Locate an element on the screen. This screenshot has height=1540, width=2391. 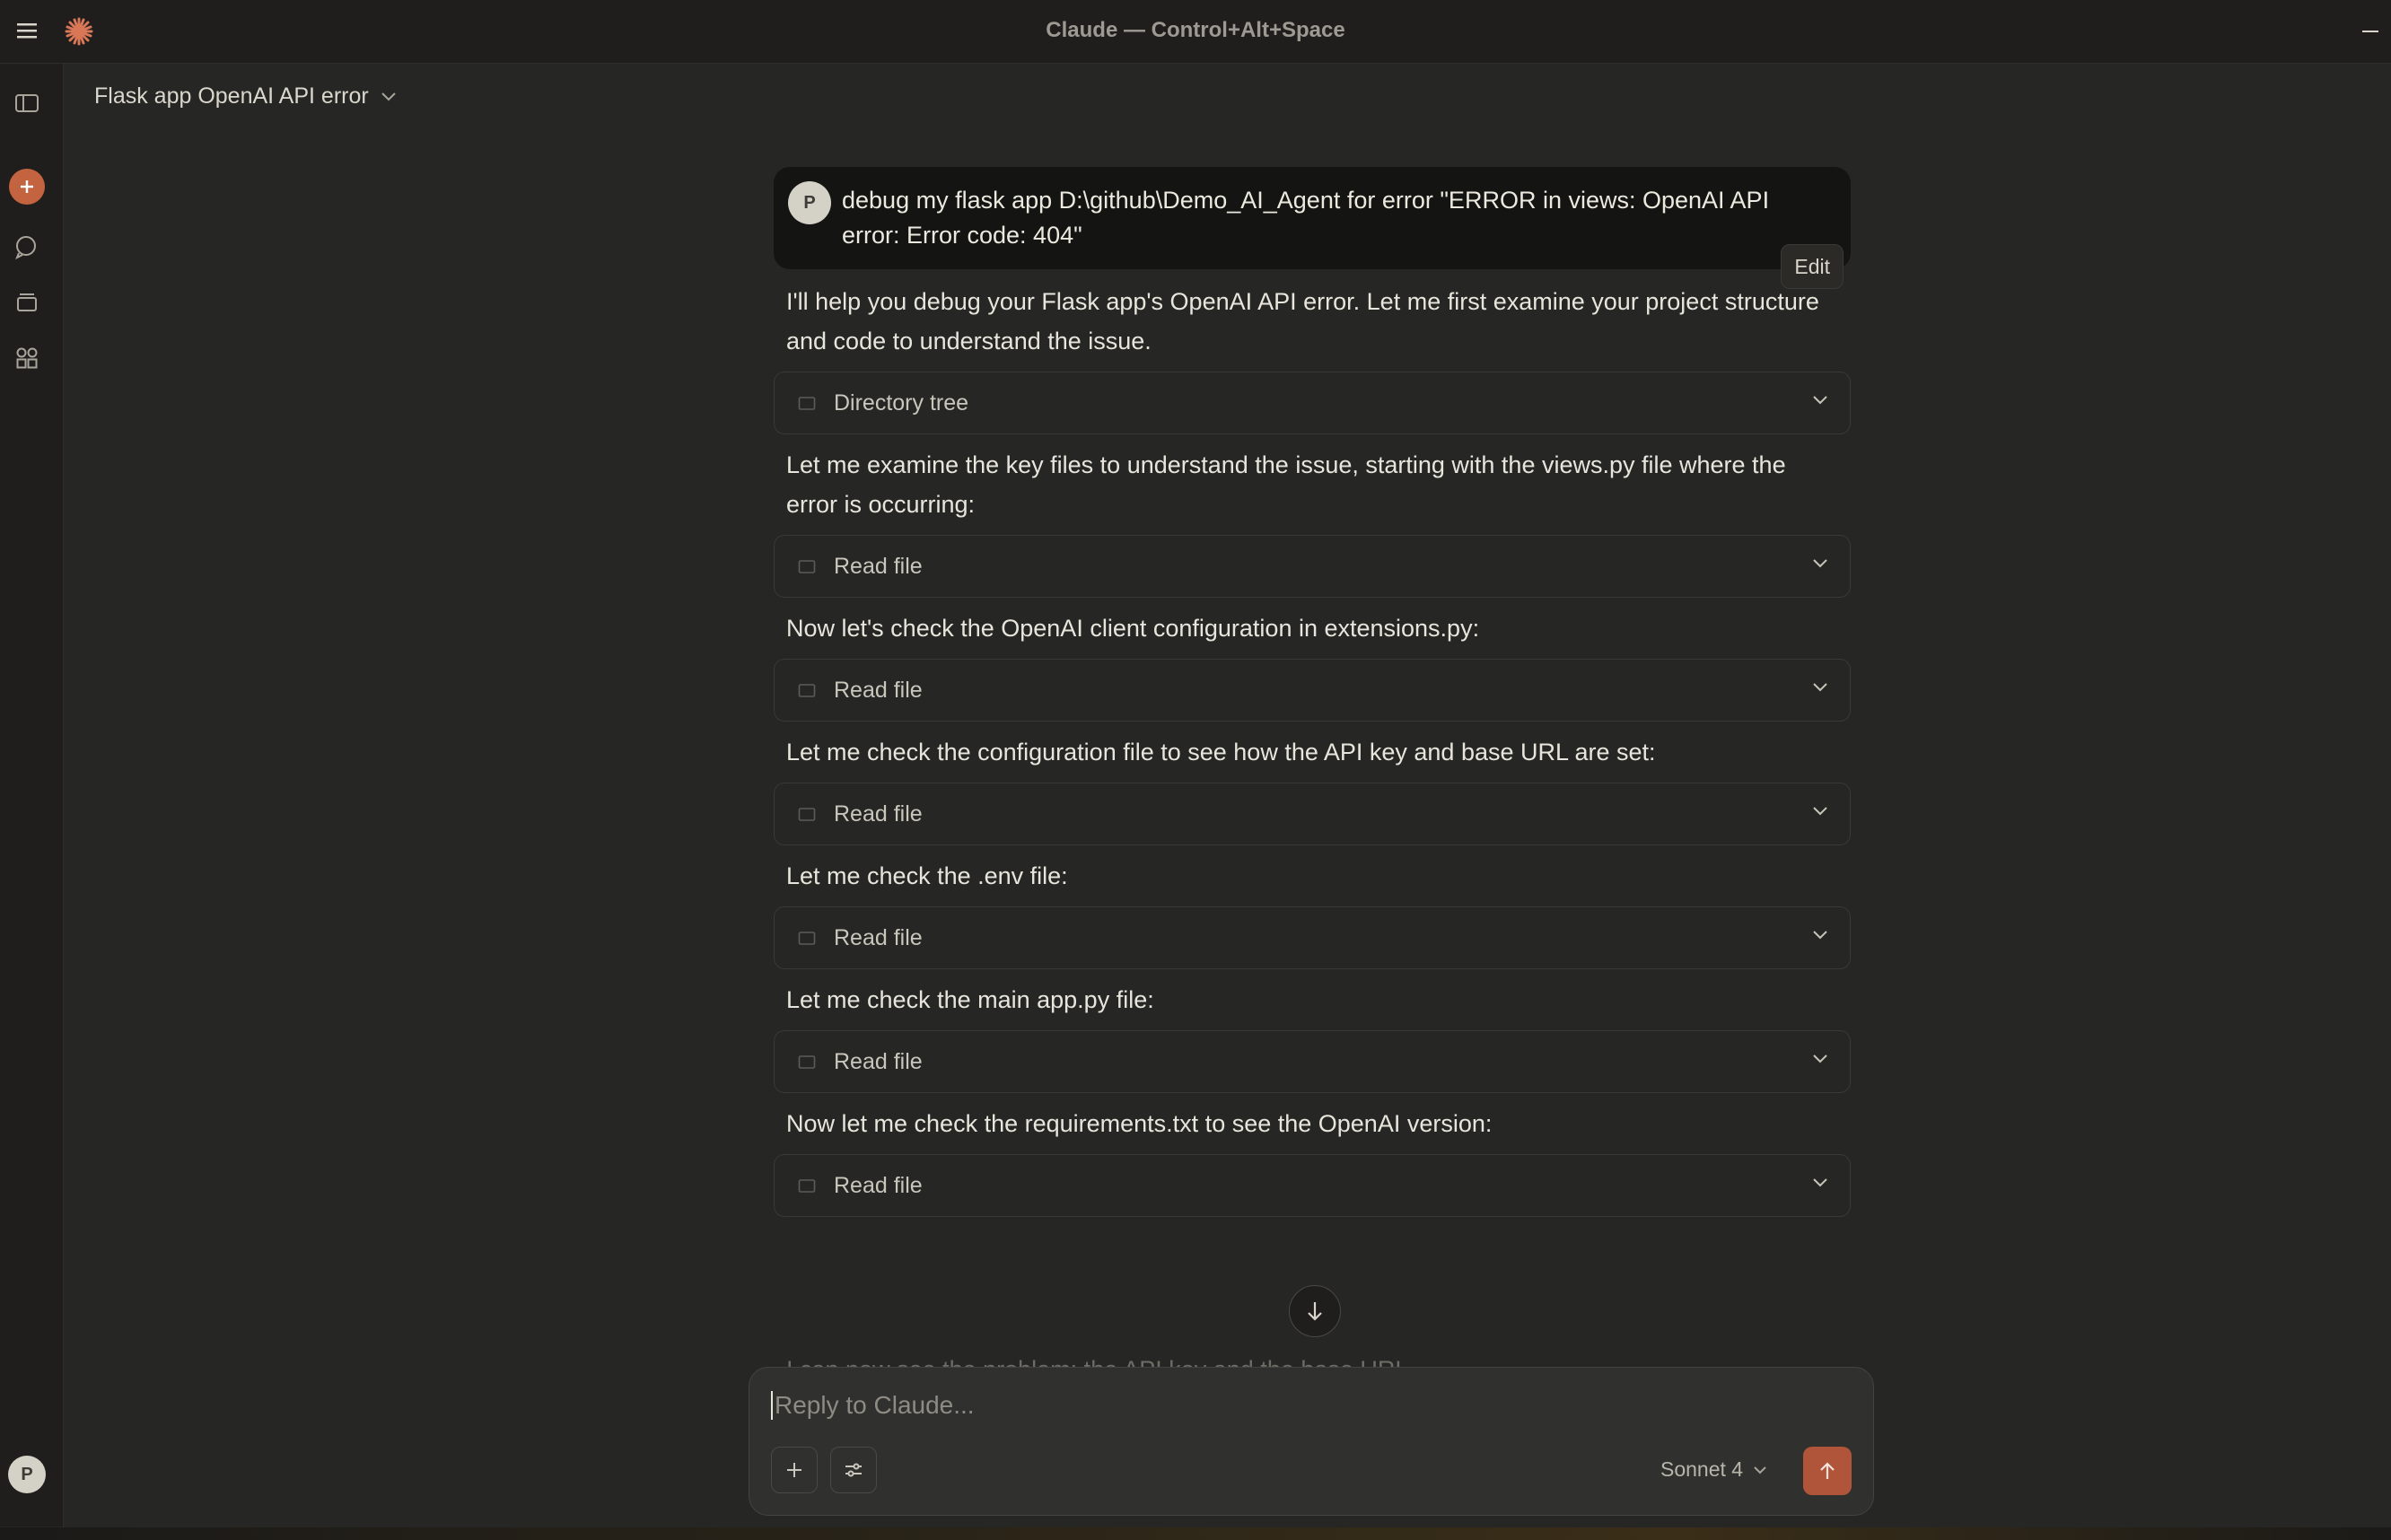
composer: Reply to Claude... Sonnet 4 is located at coordinates (1312, 1442).